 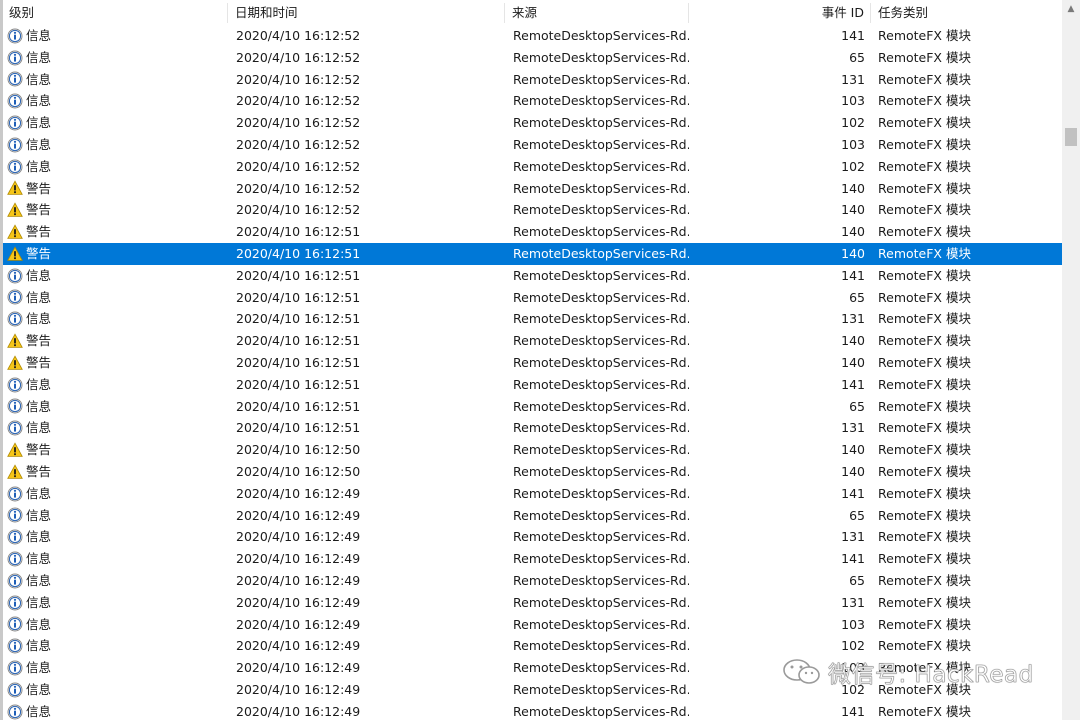 I want to click on cell-event-id: 141, so click(x=853, y=711).